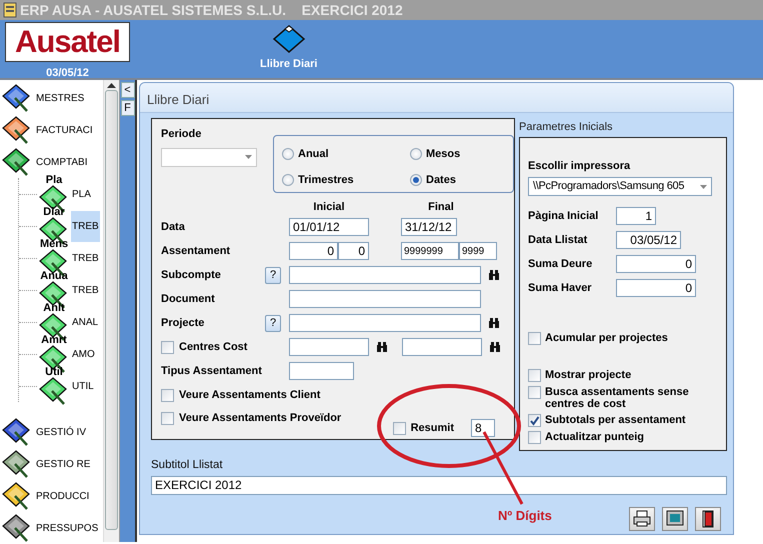 This screenshot has height=544, width=763. What do you see at coordinates (443, 154) in the screenshot?
I see `radio-label: Mesos` at bounding box center [443, 154].